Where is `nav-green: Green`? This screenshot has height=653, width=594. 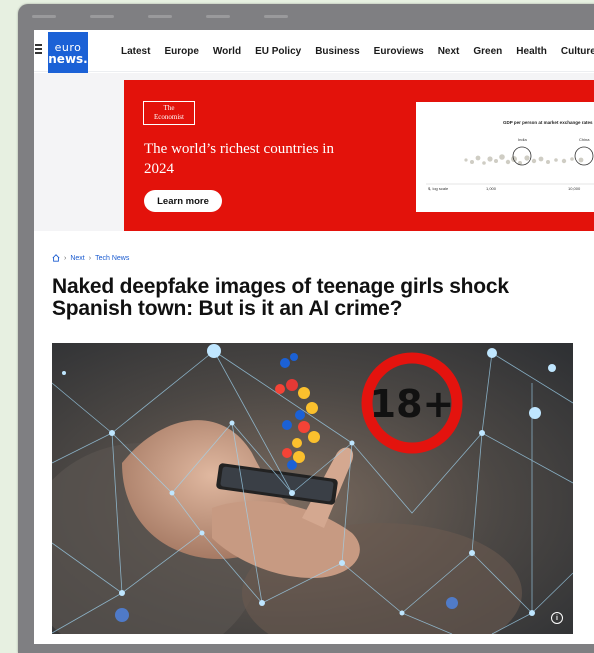
nav-green: Green is located at coordinates (487, 51).